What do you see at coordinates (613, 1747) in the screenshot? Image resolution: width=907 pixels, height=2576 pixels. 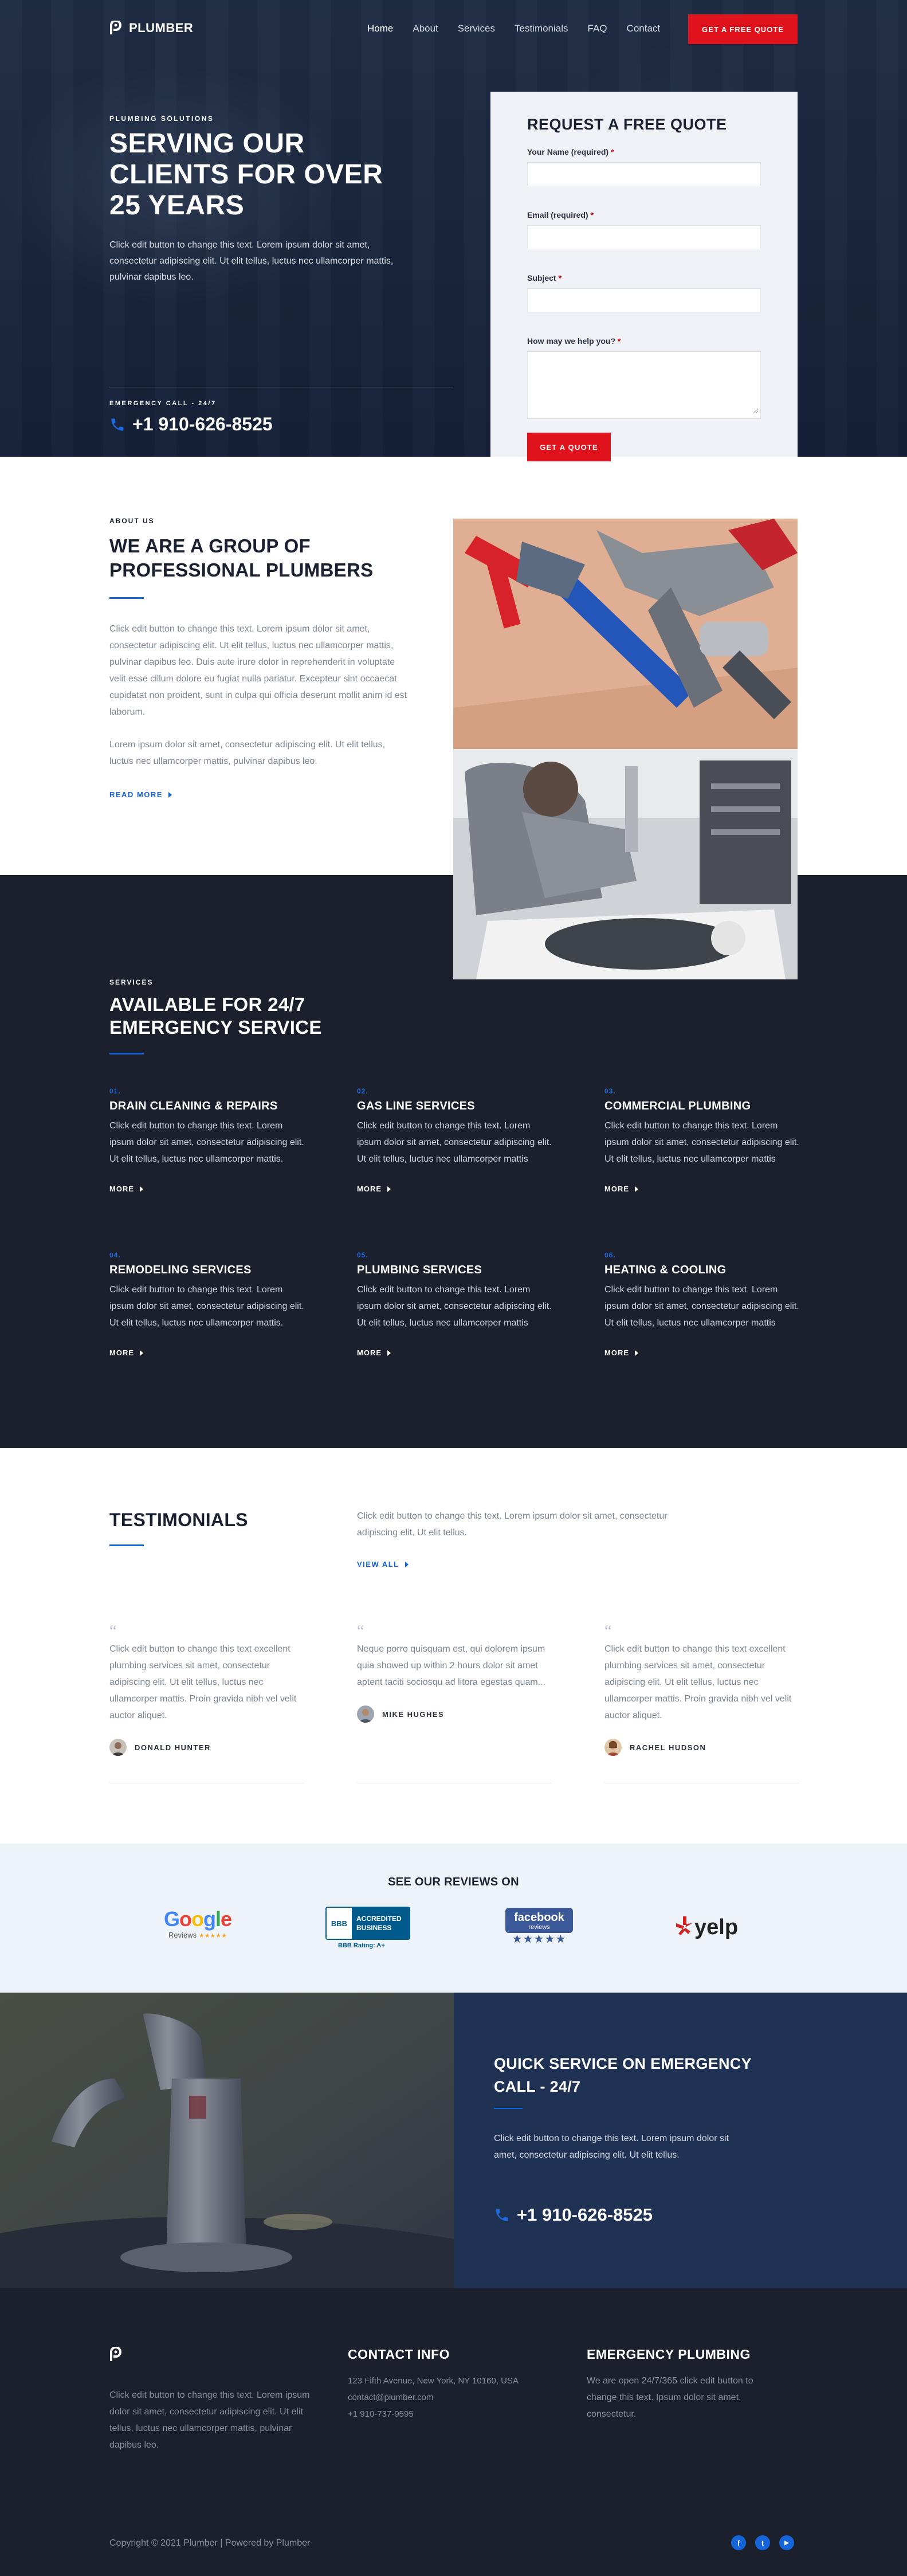 I see `avatar` at bounding box center [613, 1747].